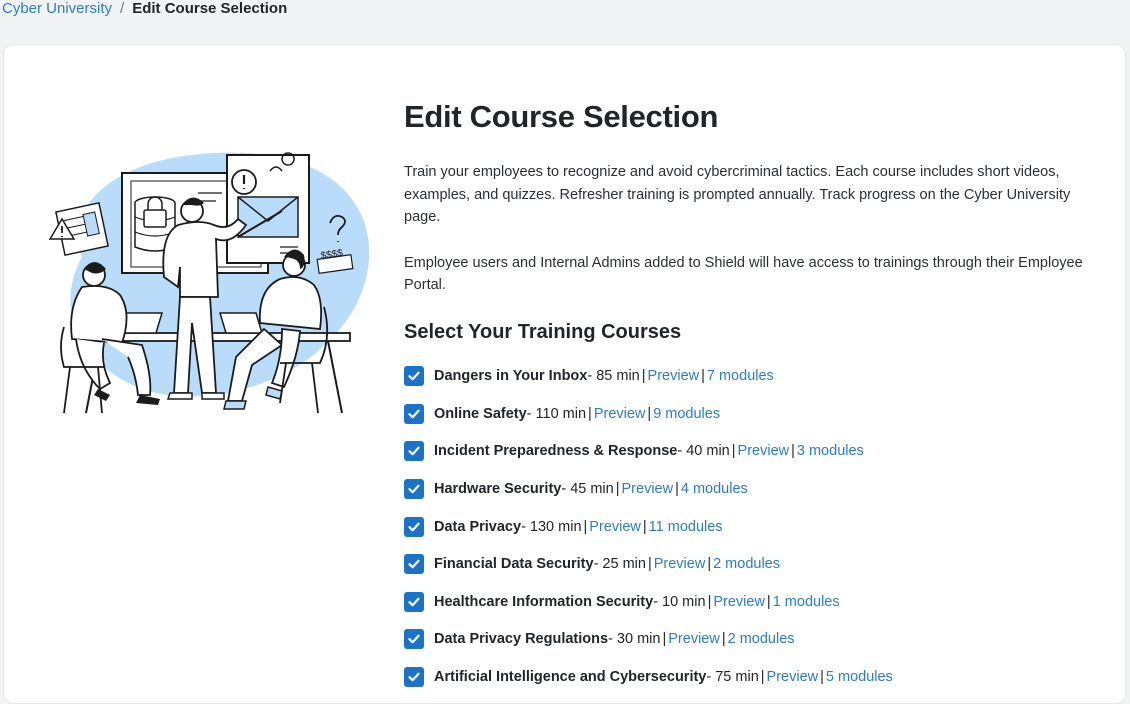 The height and width of the screenshot is (704, 1130). I want to click on course-name: Dangers in Your Inbox, so click(511, 376).